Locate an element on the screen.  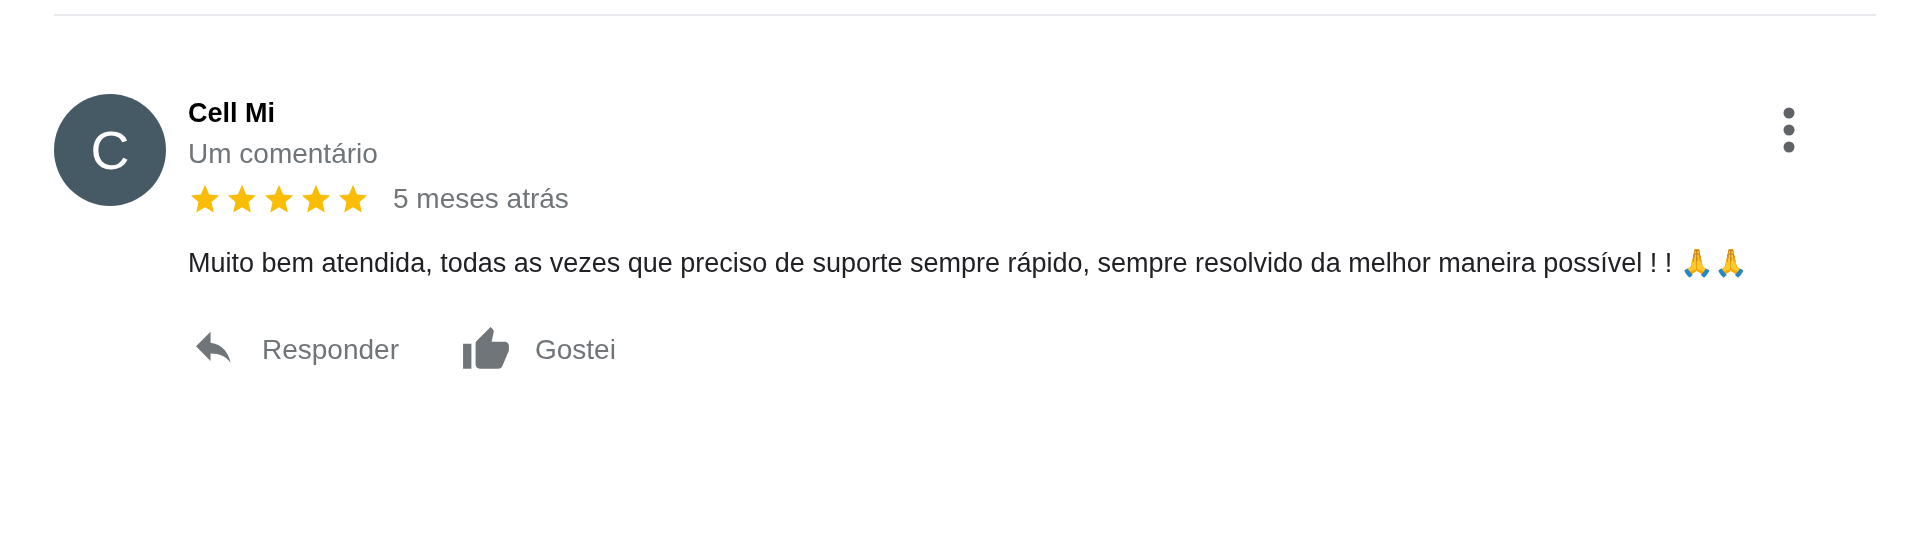
review-text: Muito bem atendida, todas as vezes que preciso de suporte sempre rápido, sempre resolvido da melhor maneira possível ! ! 🙏🙏 is located at coordinates (968, 263).